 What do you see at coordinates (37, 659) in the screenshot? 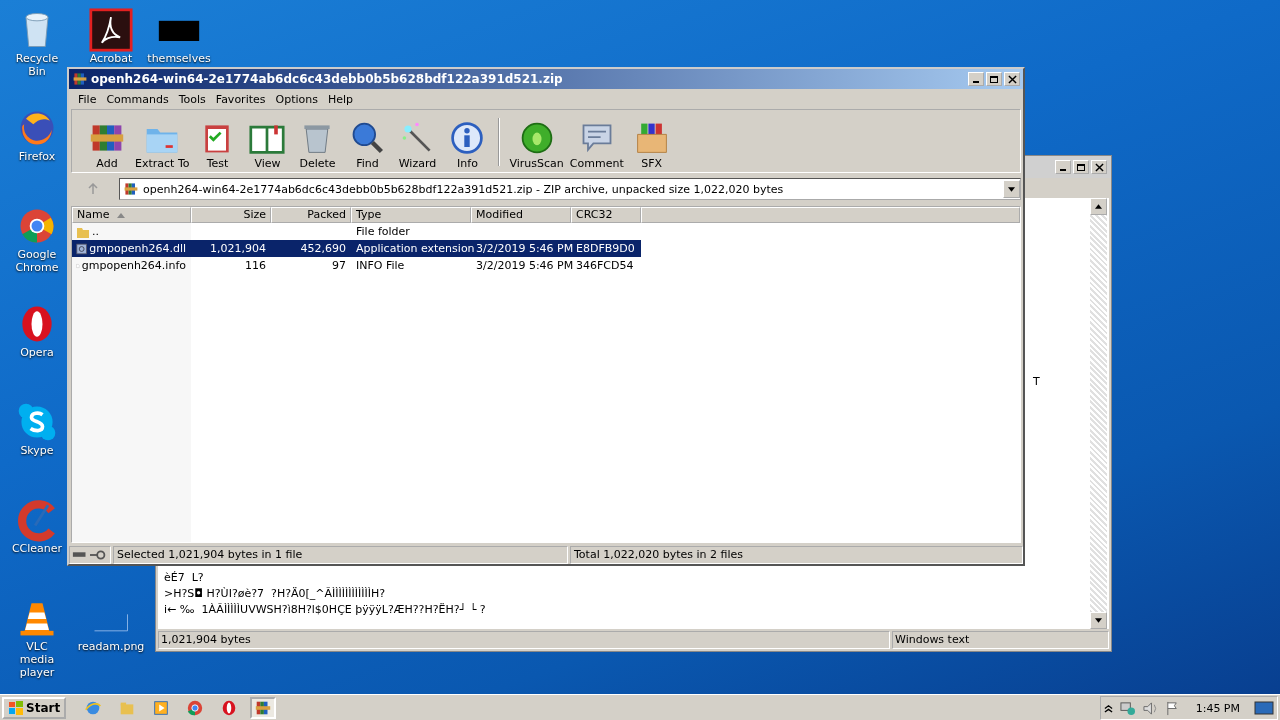
I see `desktop-icon-label: VLC media player` at bounding box center [37, 659].